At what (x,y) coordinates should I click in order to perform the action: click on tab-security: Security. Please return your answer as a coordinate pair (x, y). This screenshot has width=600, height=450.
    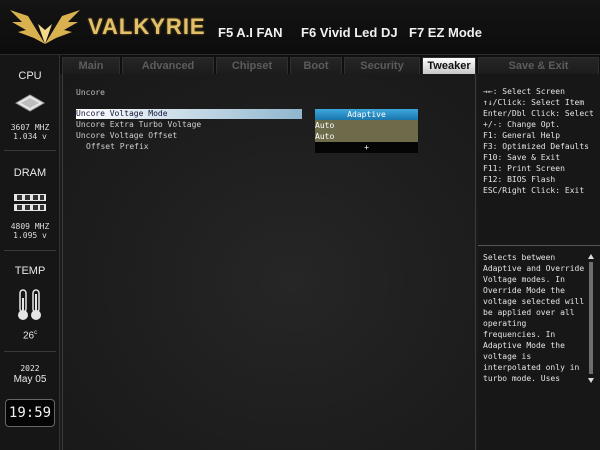
    Looking at the image, I should click on (382, 65).